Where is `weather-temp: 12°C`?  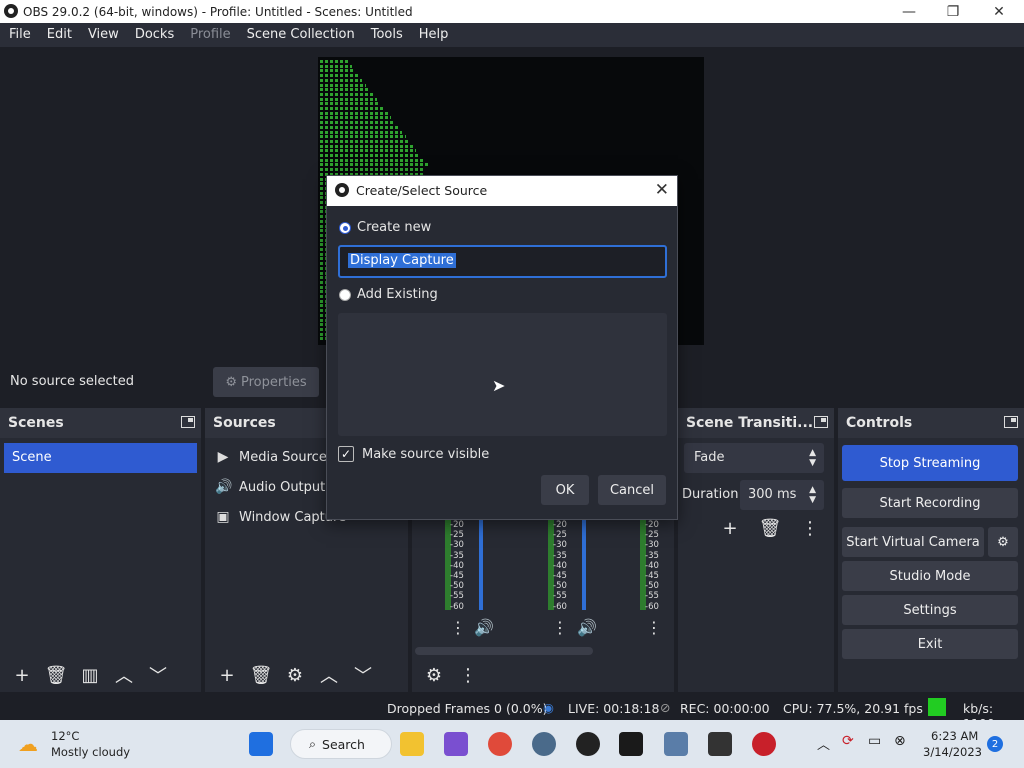
weather-temp: 12°C is located at coordinates (65, 736).